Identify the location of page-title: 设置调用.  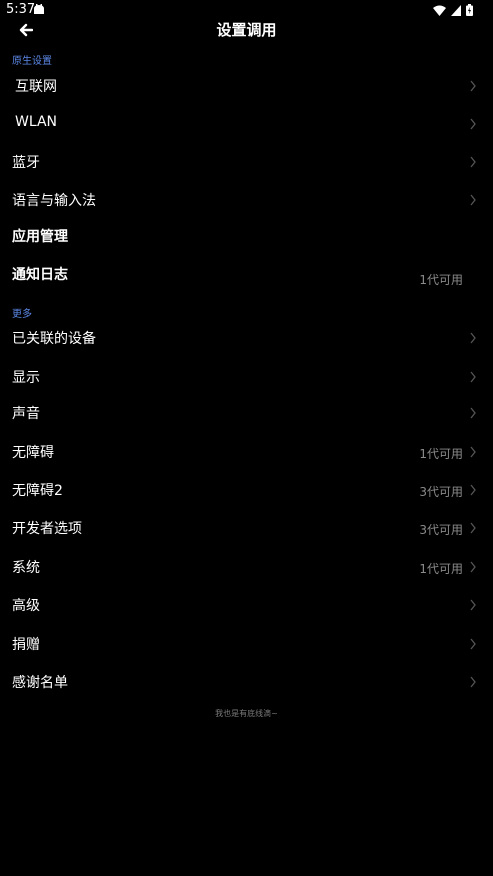
(246, 30).